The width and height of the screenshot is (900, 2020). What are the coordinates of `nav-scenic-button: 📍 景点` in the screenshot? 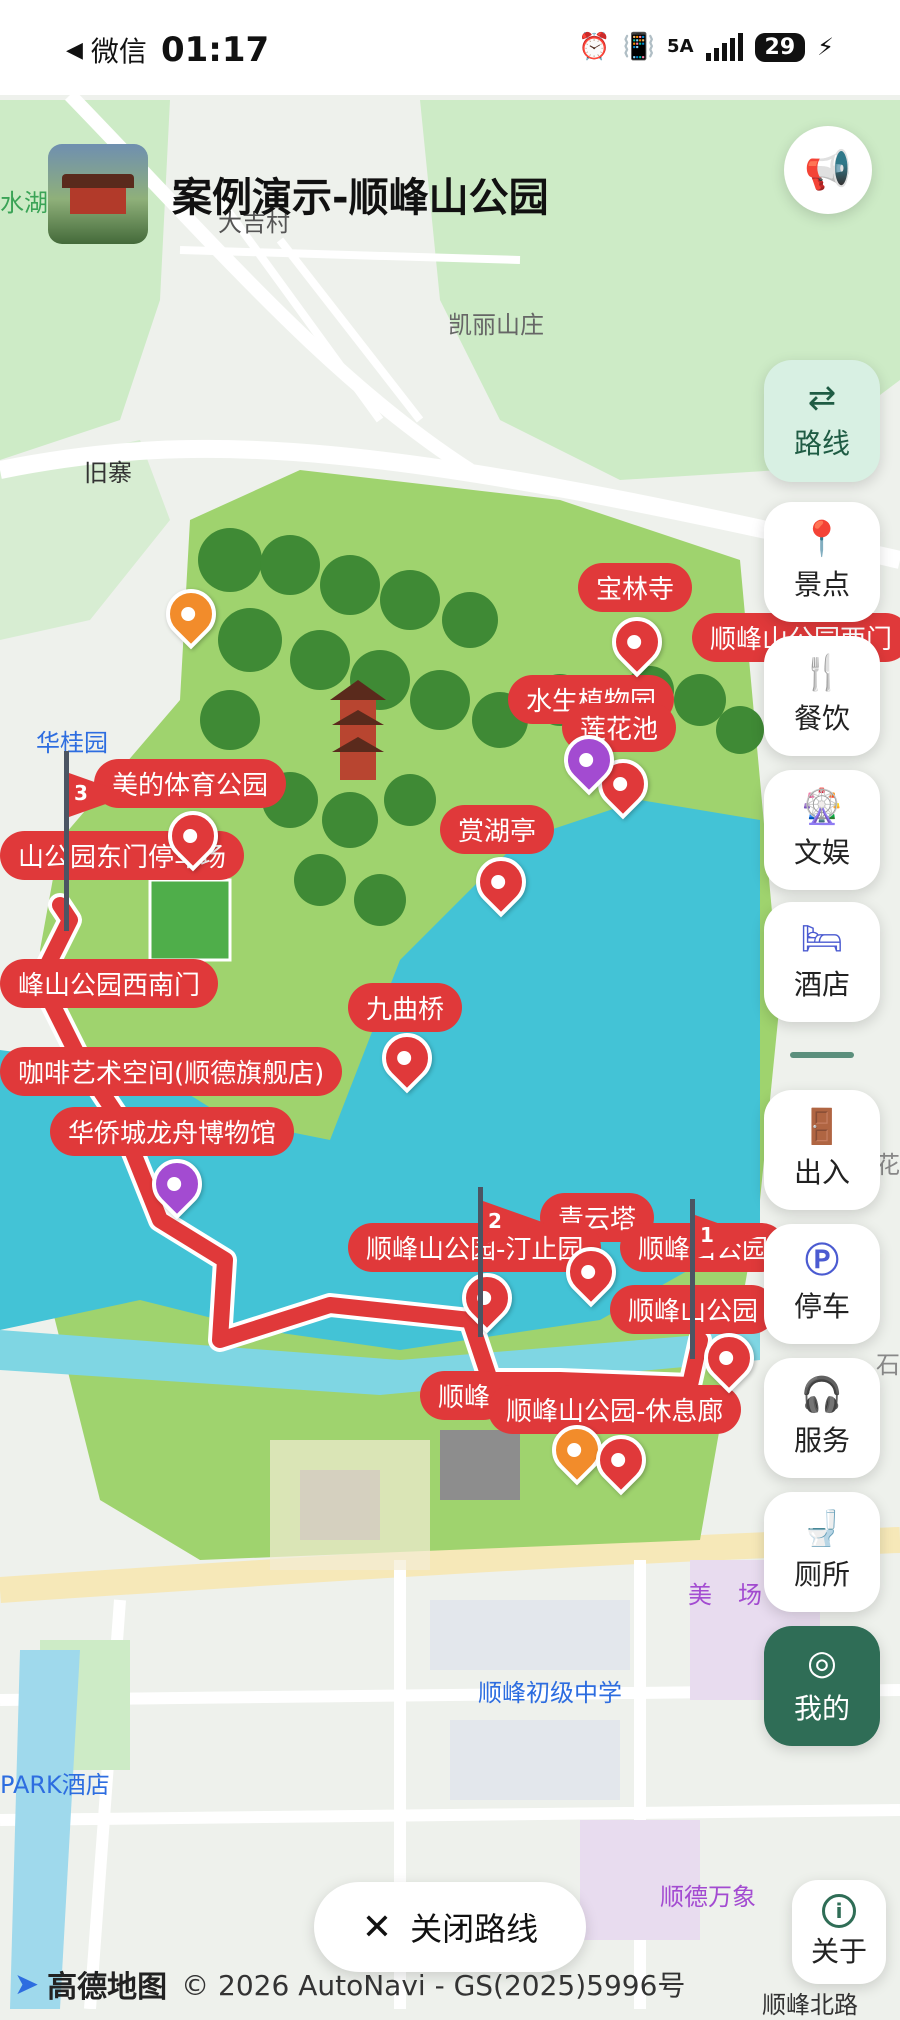 It's located at (822, 562).